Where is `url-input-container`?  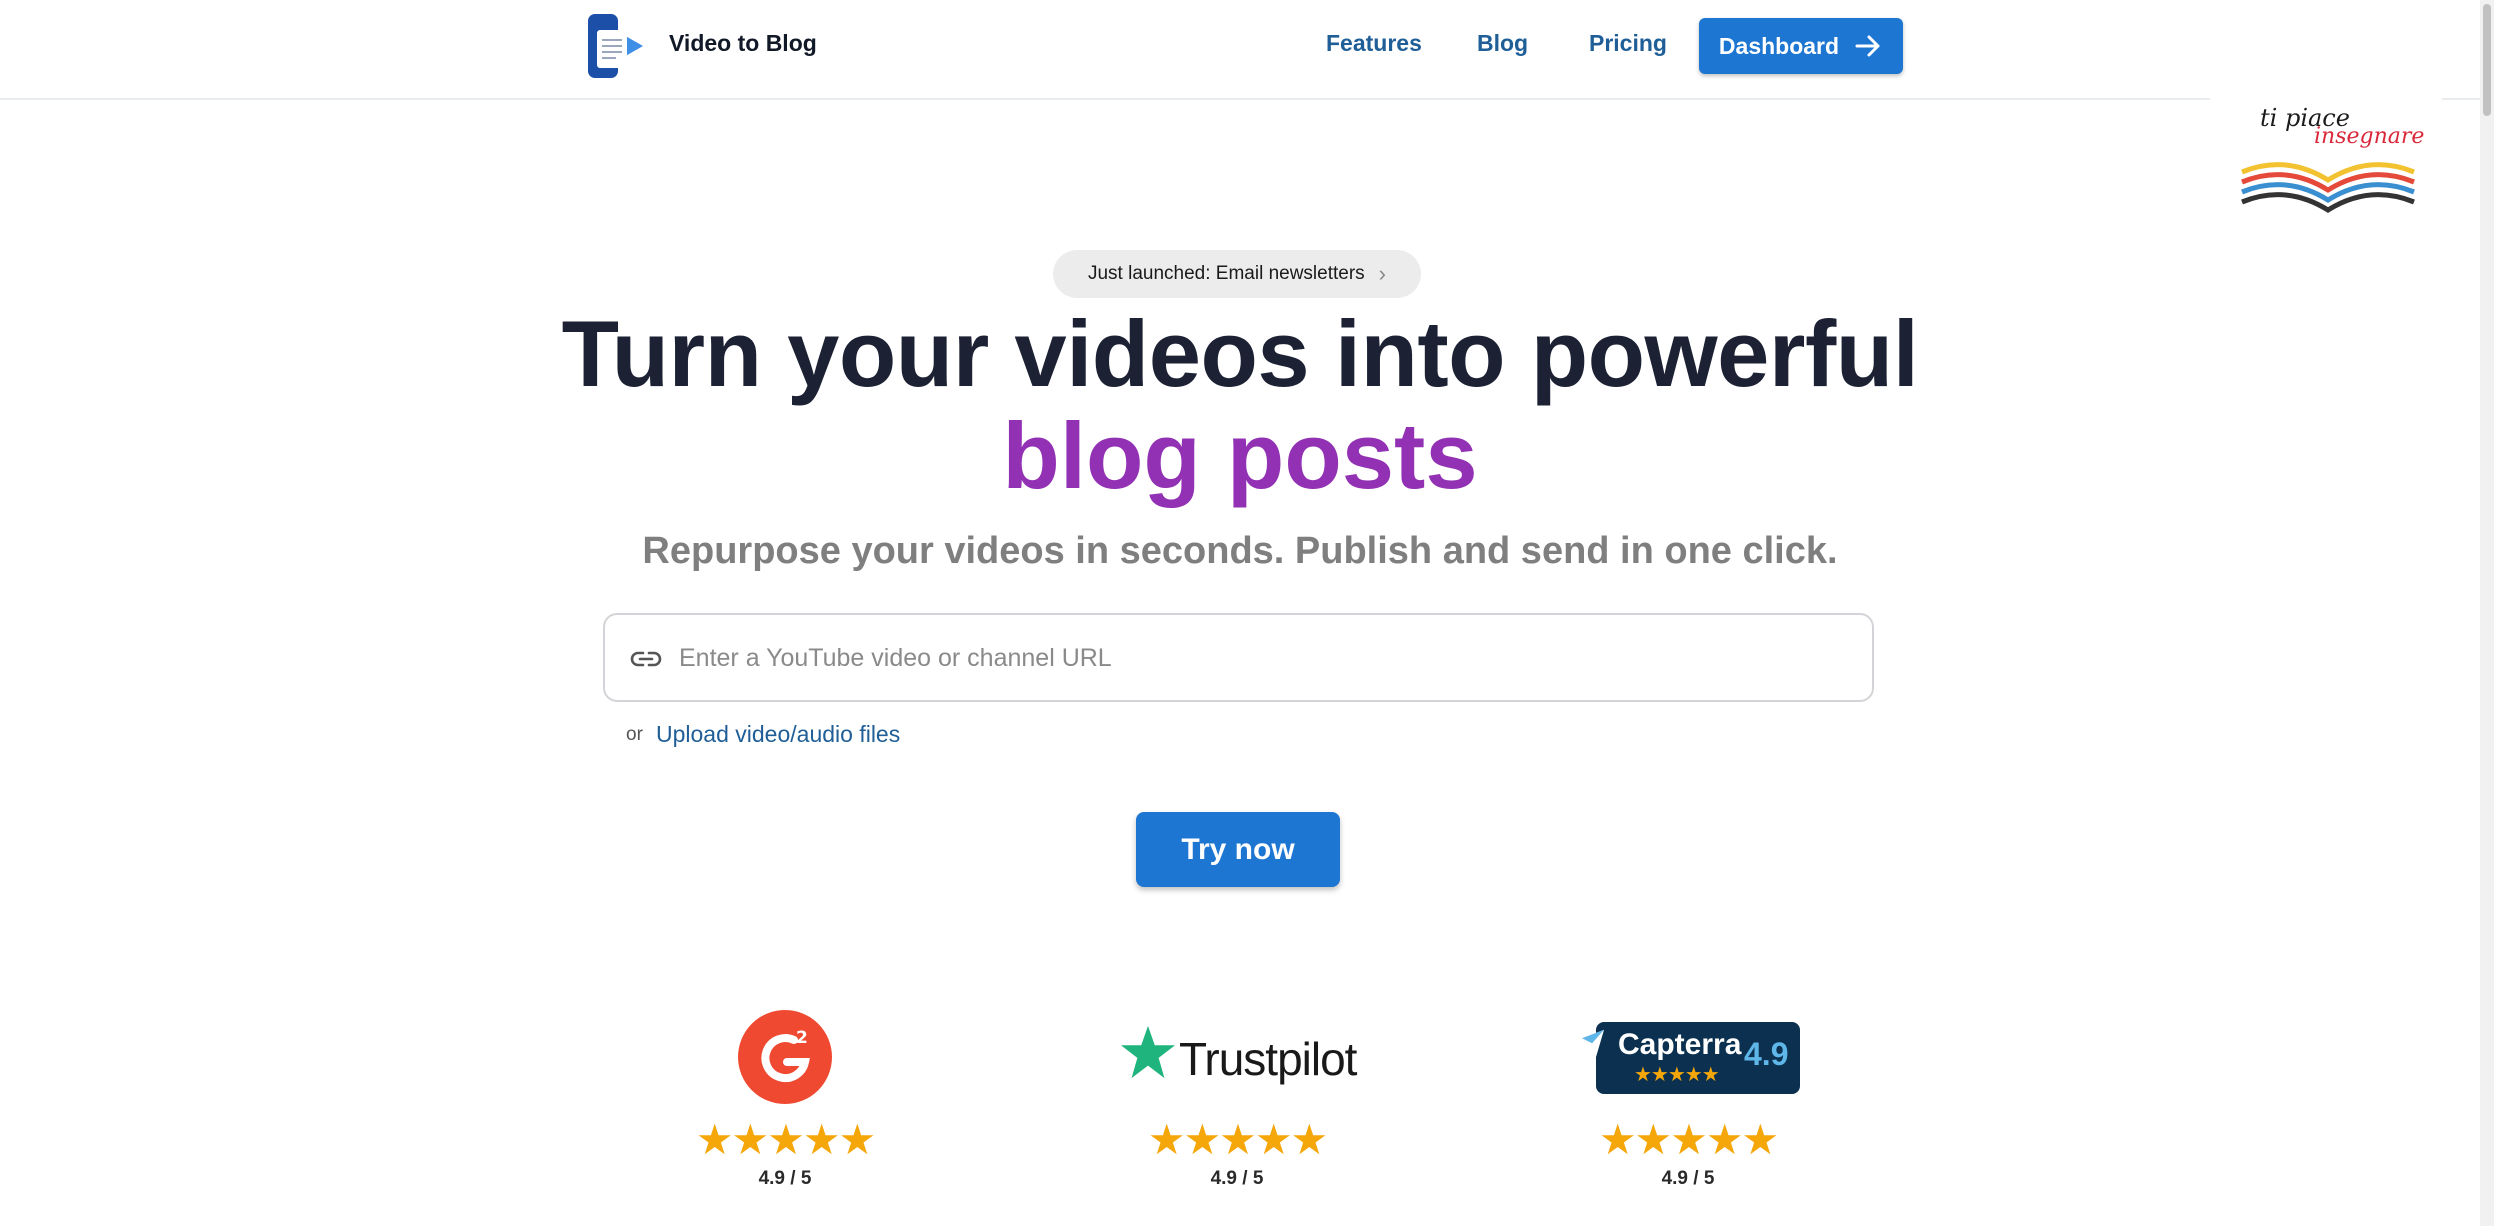 url-input-container is located at coordinates (1238, 657).